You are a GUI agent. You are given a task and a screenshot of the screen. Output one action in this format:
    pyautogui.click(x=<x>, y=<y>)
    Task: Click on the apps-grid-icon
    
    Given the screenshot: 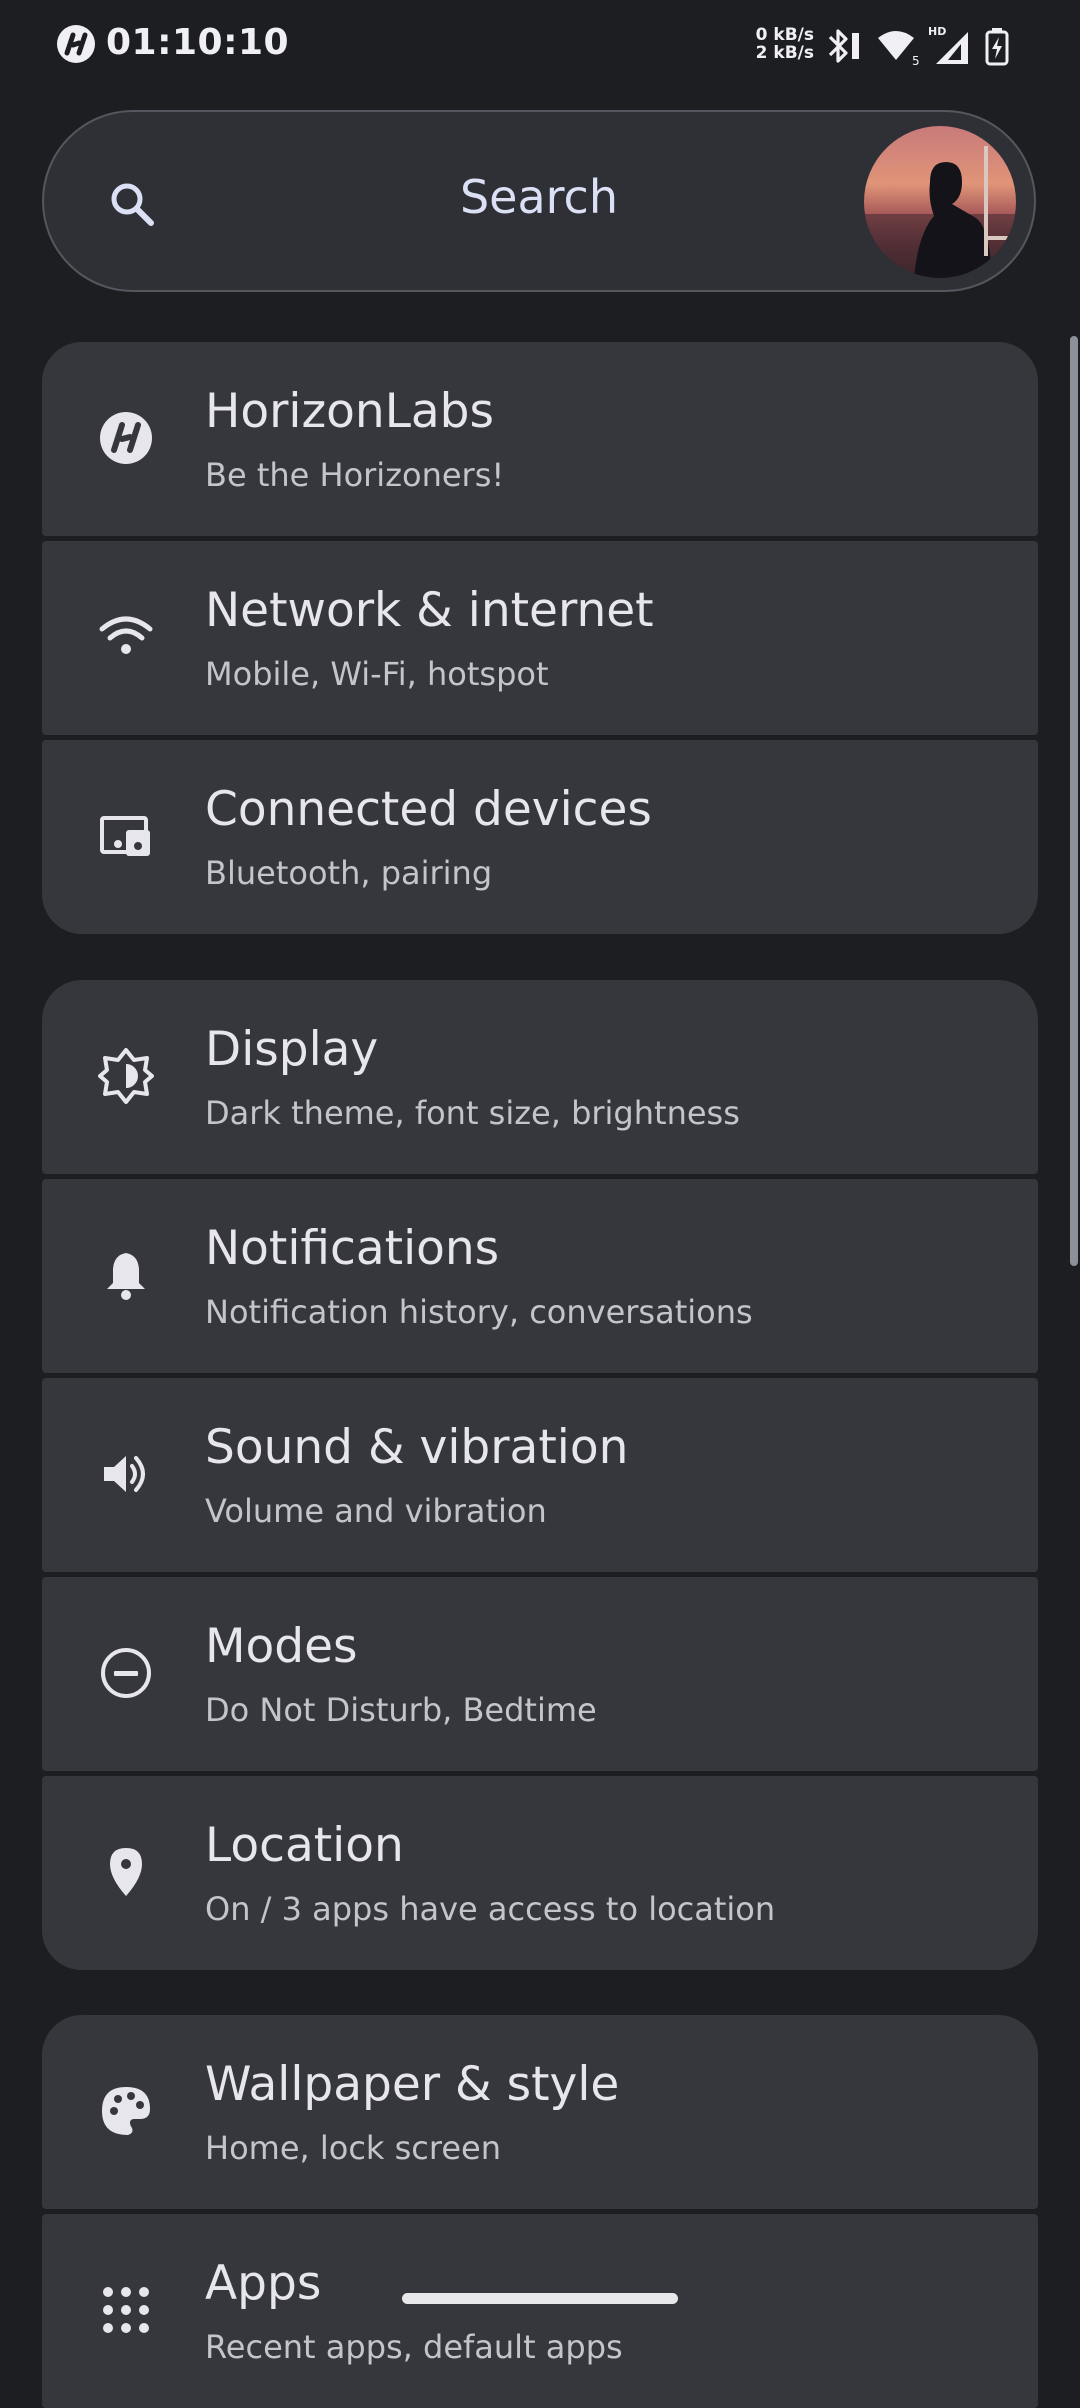 What is the action you would take?
    pyautogui.click(x=126, y=2310)
    